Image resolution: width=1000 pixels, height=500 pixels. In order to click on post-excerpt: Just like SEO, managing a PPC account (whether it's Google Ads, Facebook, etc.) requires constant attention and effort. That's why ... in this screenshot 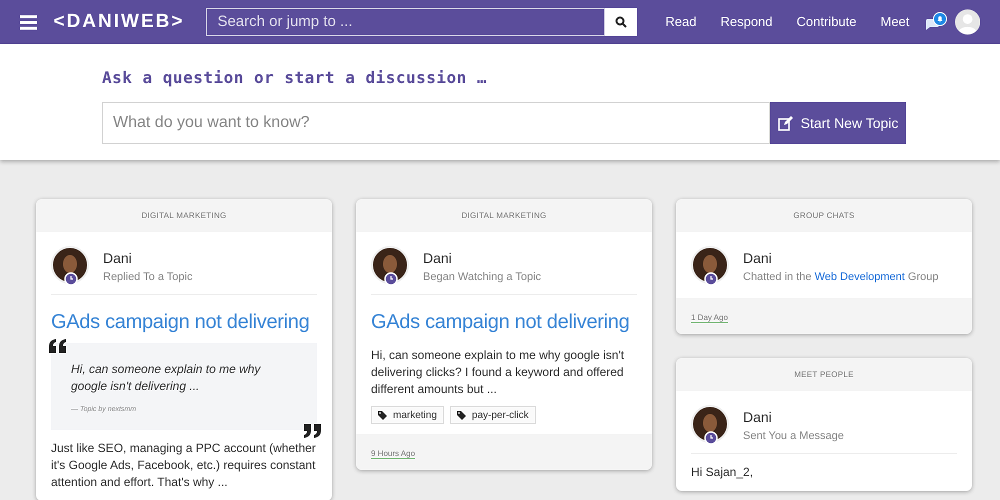, I will do `click(184, 465)`.